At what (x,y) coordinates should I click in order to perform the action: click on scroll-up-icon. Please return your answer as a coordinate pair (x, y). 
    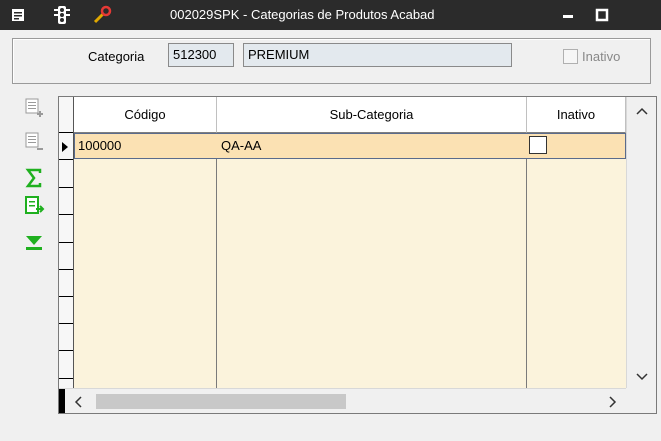
    Looking at the image, I should click on (642, 111).